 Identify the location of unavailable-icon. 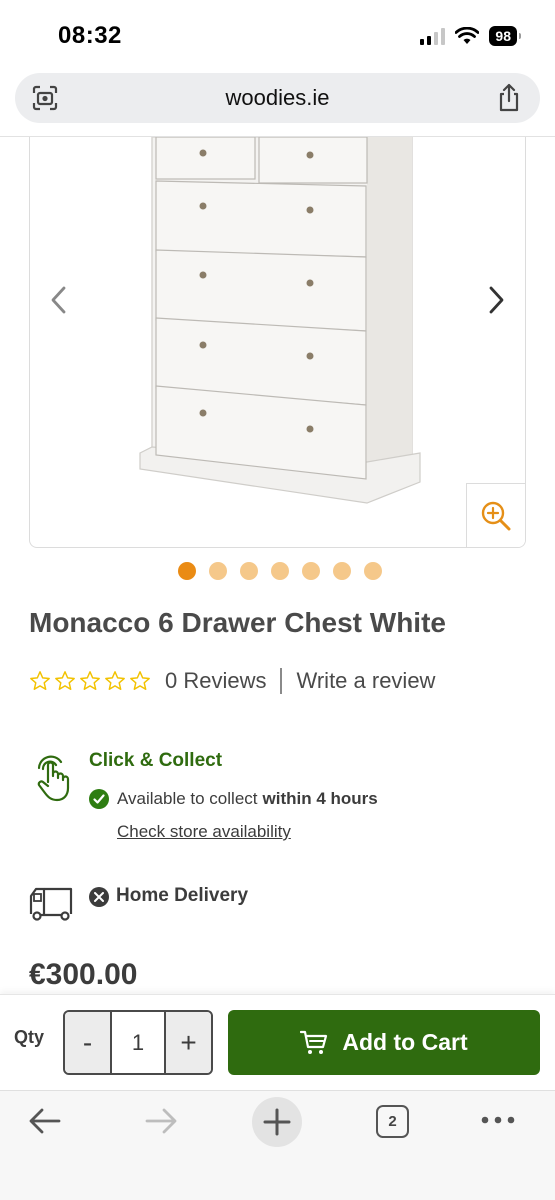
(99, 897).